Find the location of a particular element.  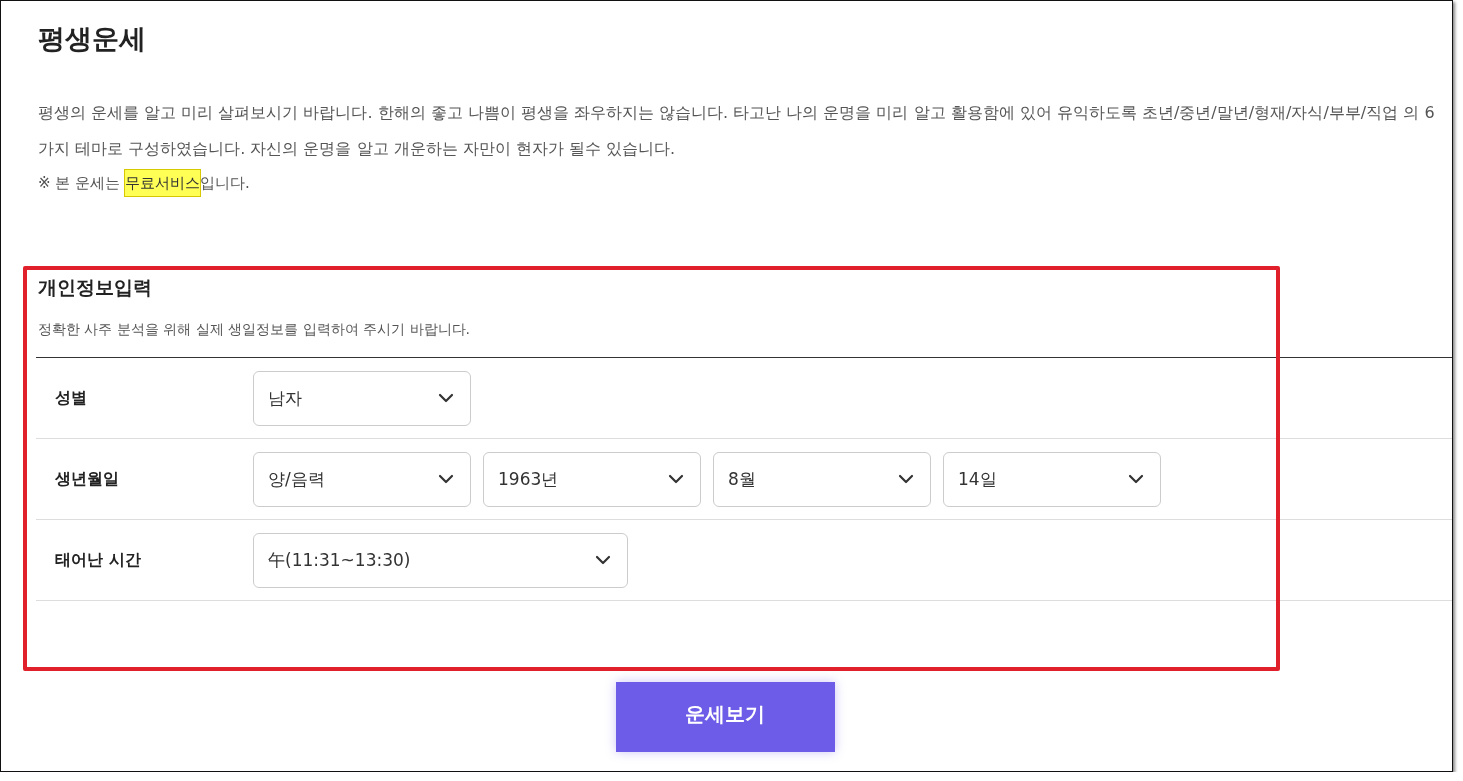

dropdown-select: 8월 is located at coordinates (822, 479).